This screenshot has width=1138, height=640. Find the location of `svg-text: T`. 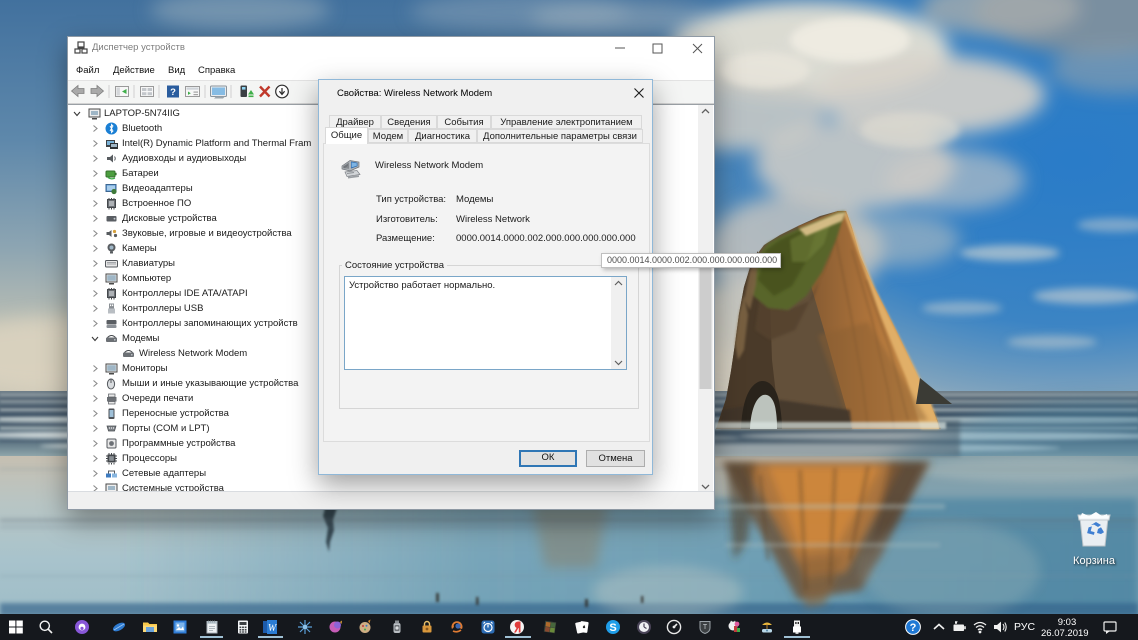

svg-text: T is located at coordinates (705, 627).